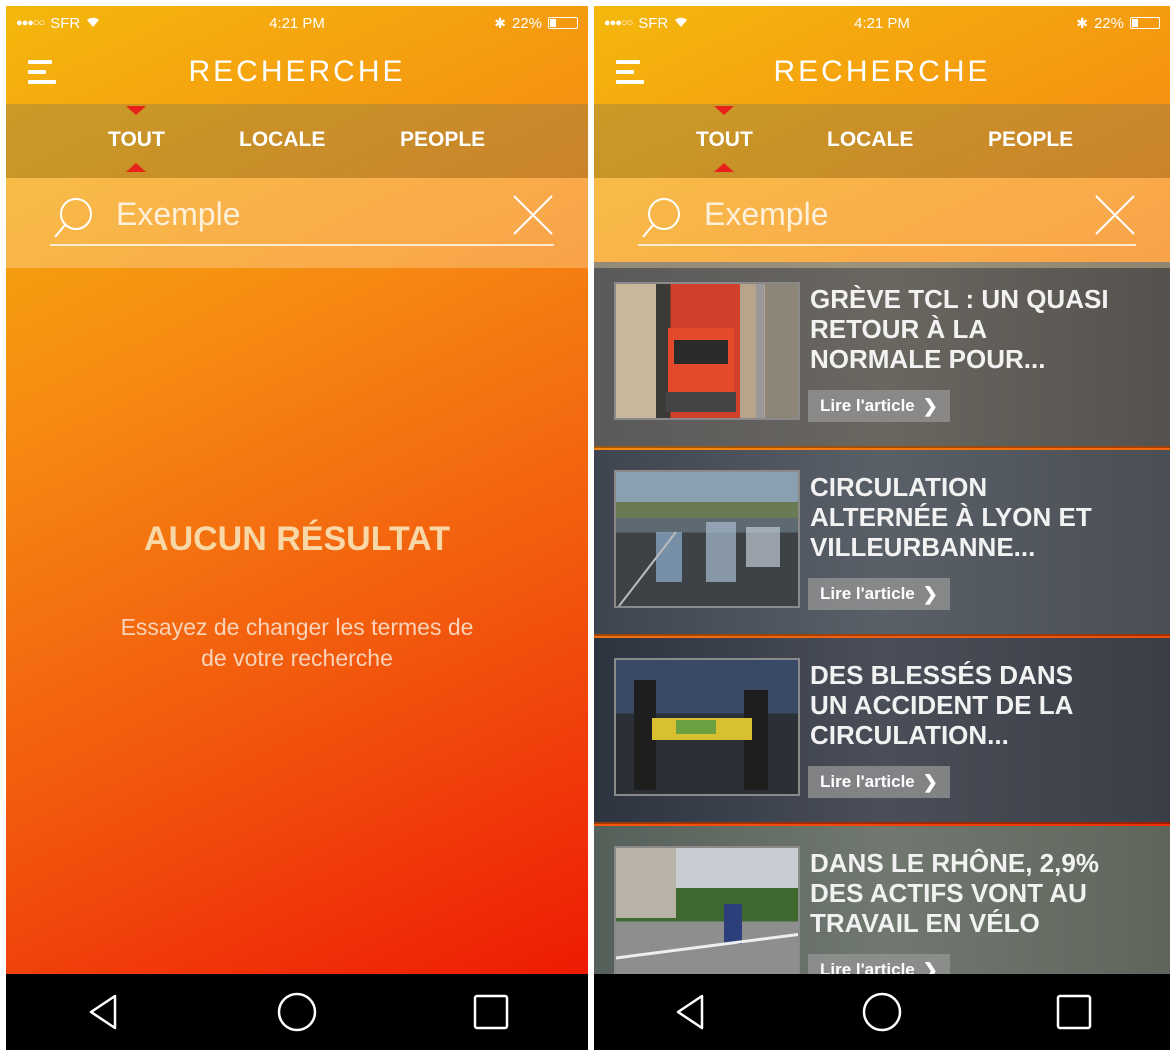  I want to click on empty-state-title: AUCUN RÉSULTAT, so click(297, 539).